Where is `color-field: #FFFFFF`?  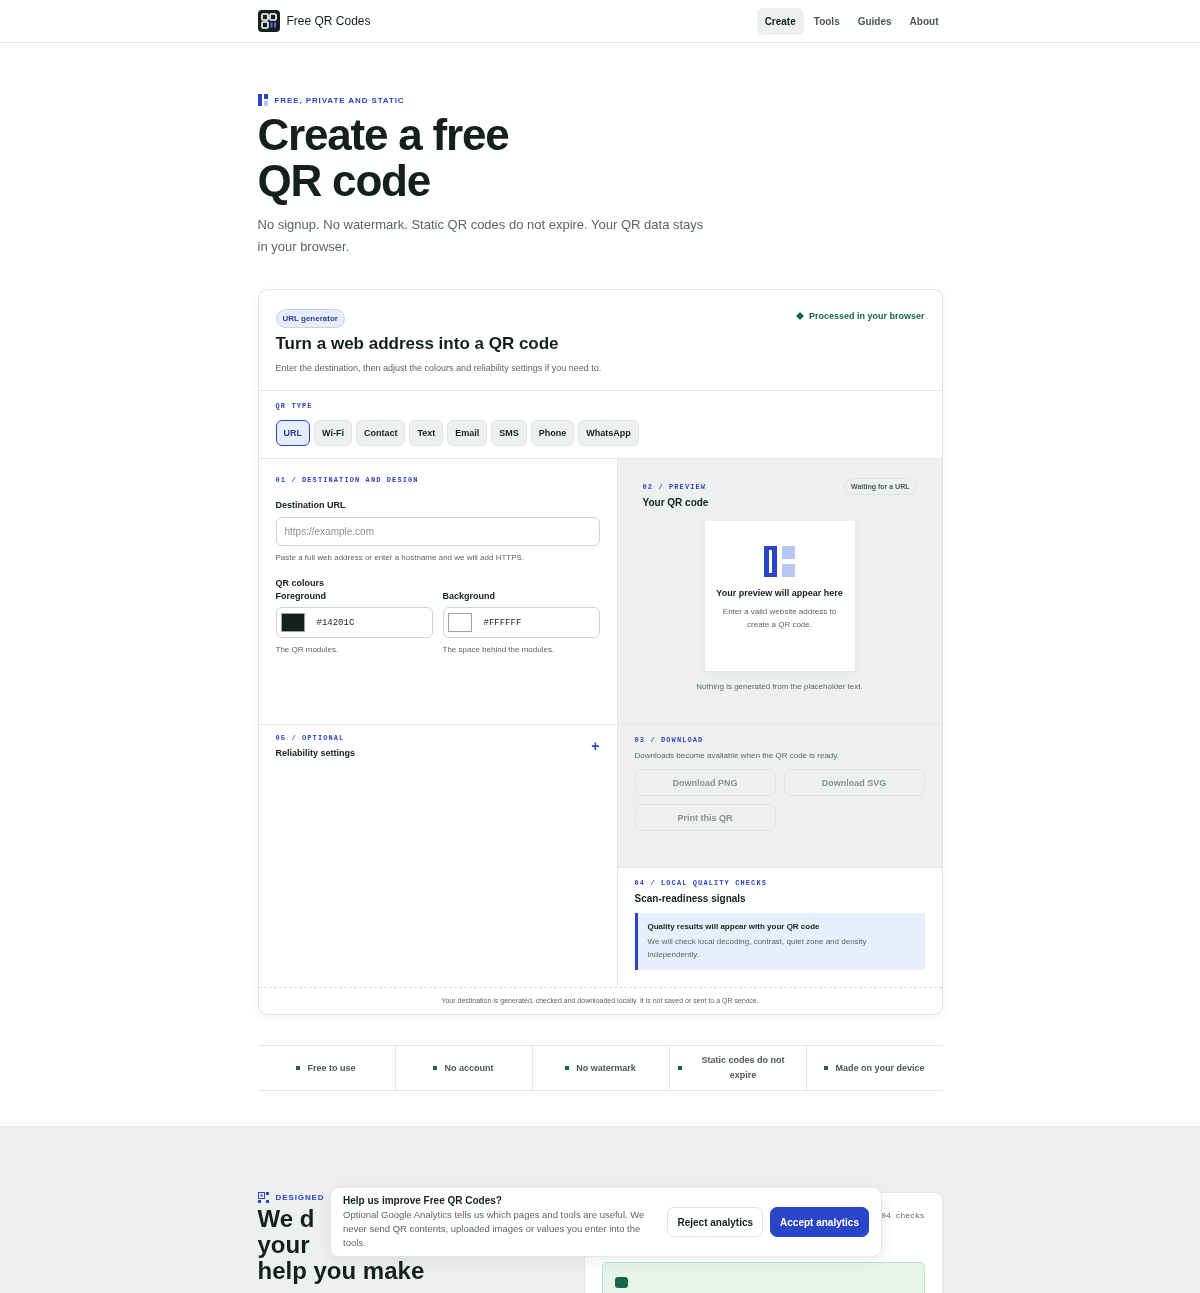
color-field: #FFFFFF is located at coordinates (521, 622).